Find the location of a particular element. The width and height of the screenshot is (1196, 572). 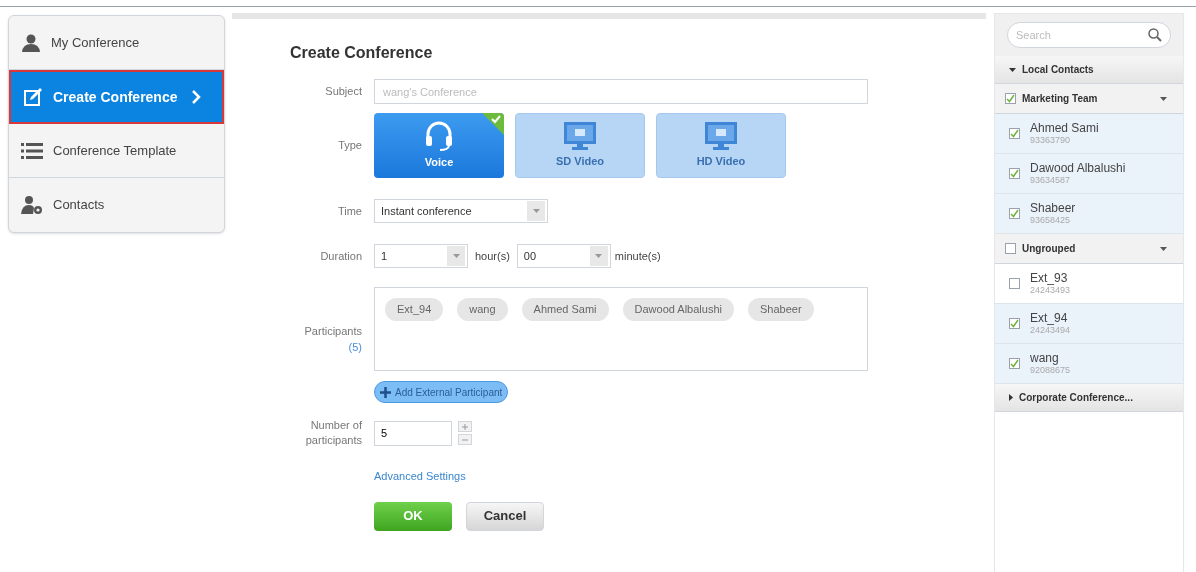

check-icon is located at coordinates (493, 124).